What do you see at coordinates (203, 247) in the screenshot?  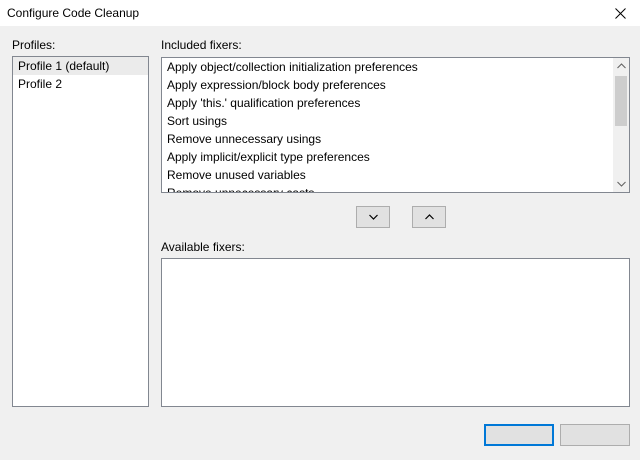 I see `available-fixers-label: Available fixers:` at bounding box center [203, 247].